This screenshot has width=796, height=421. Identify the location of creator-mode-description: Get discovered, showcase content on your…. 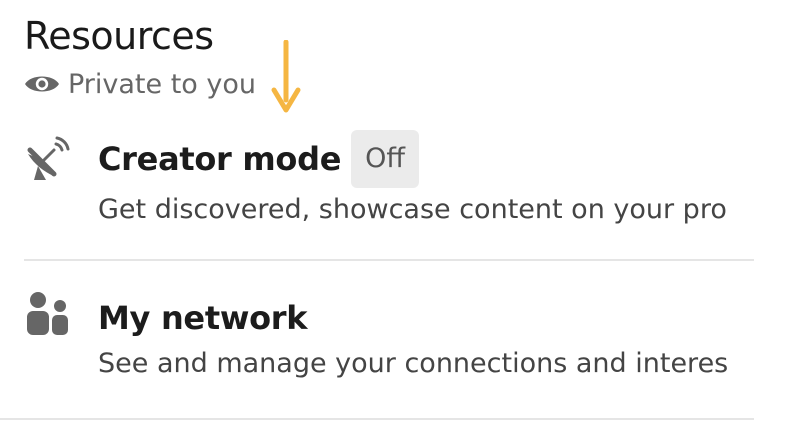
(412, 209).